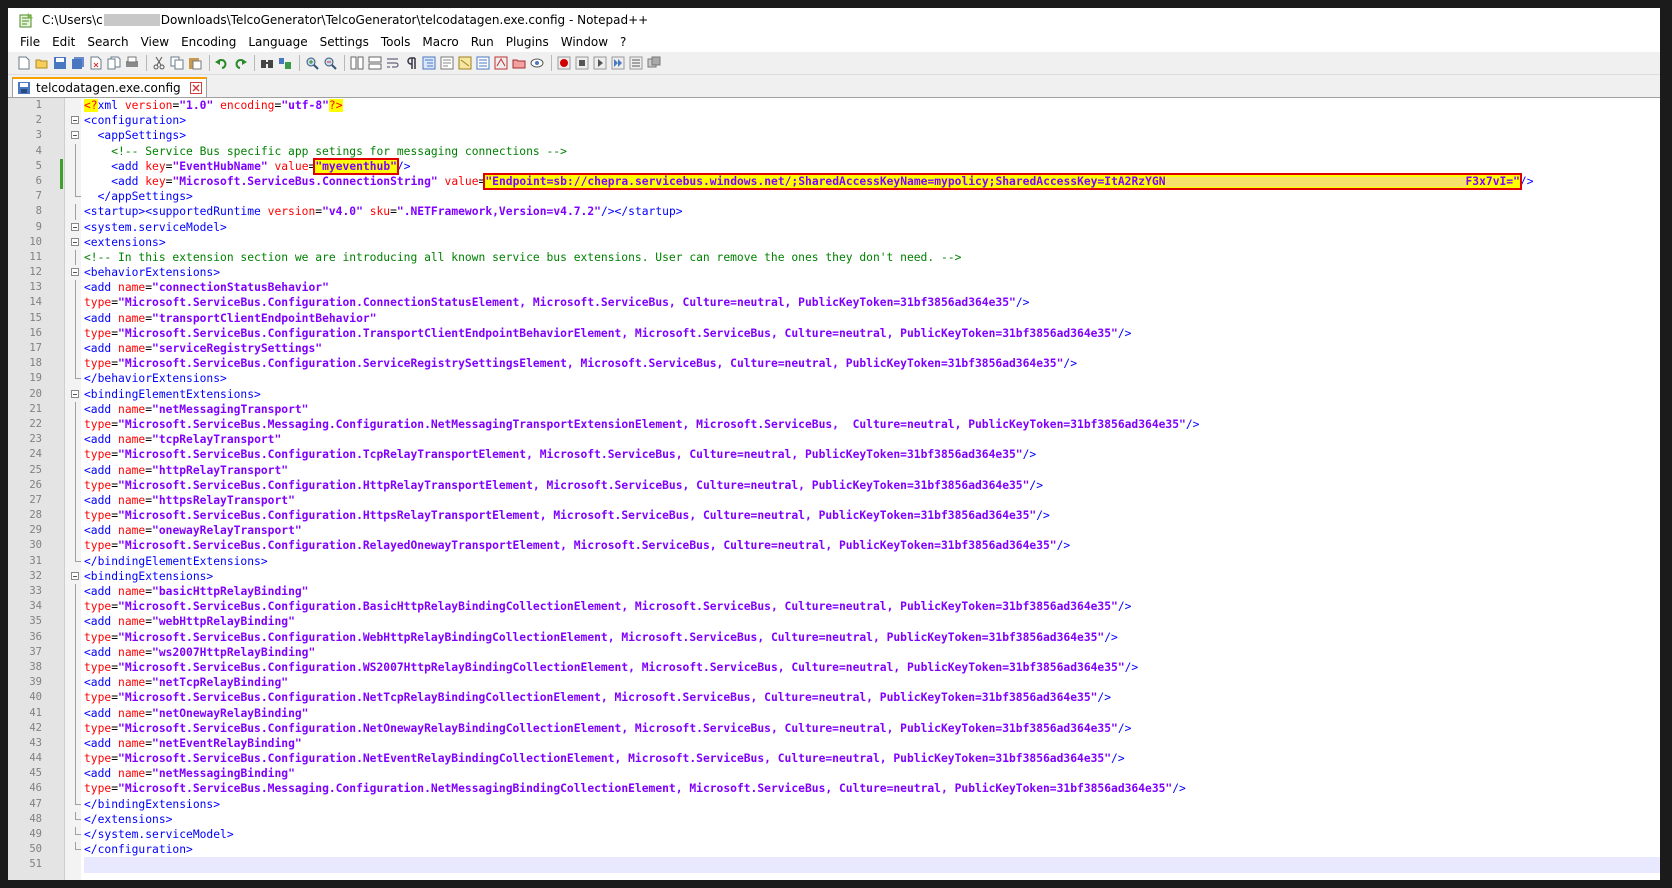 The image size is (1672, 888). I want to click on code-line: 12 <behaviorExtensions>, so click(844, 272).